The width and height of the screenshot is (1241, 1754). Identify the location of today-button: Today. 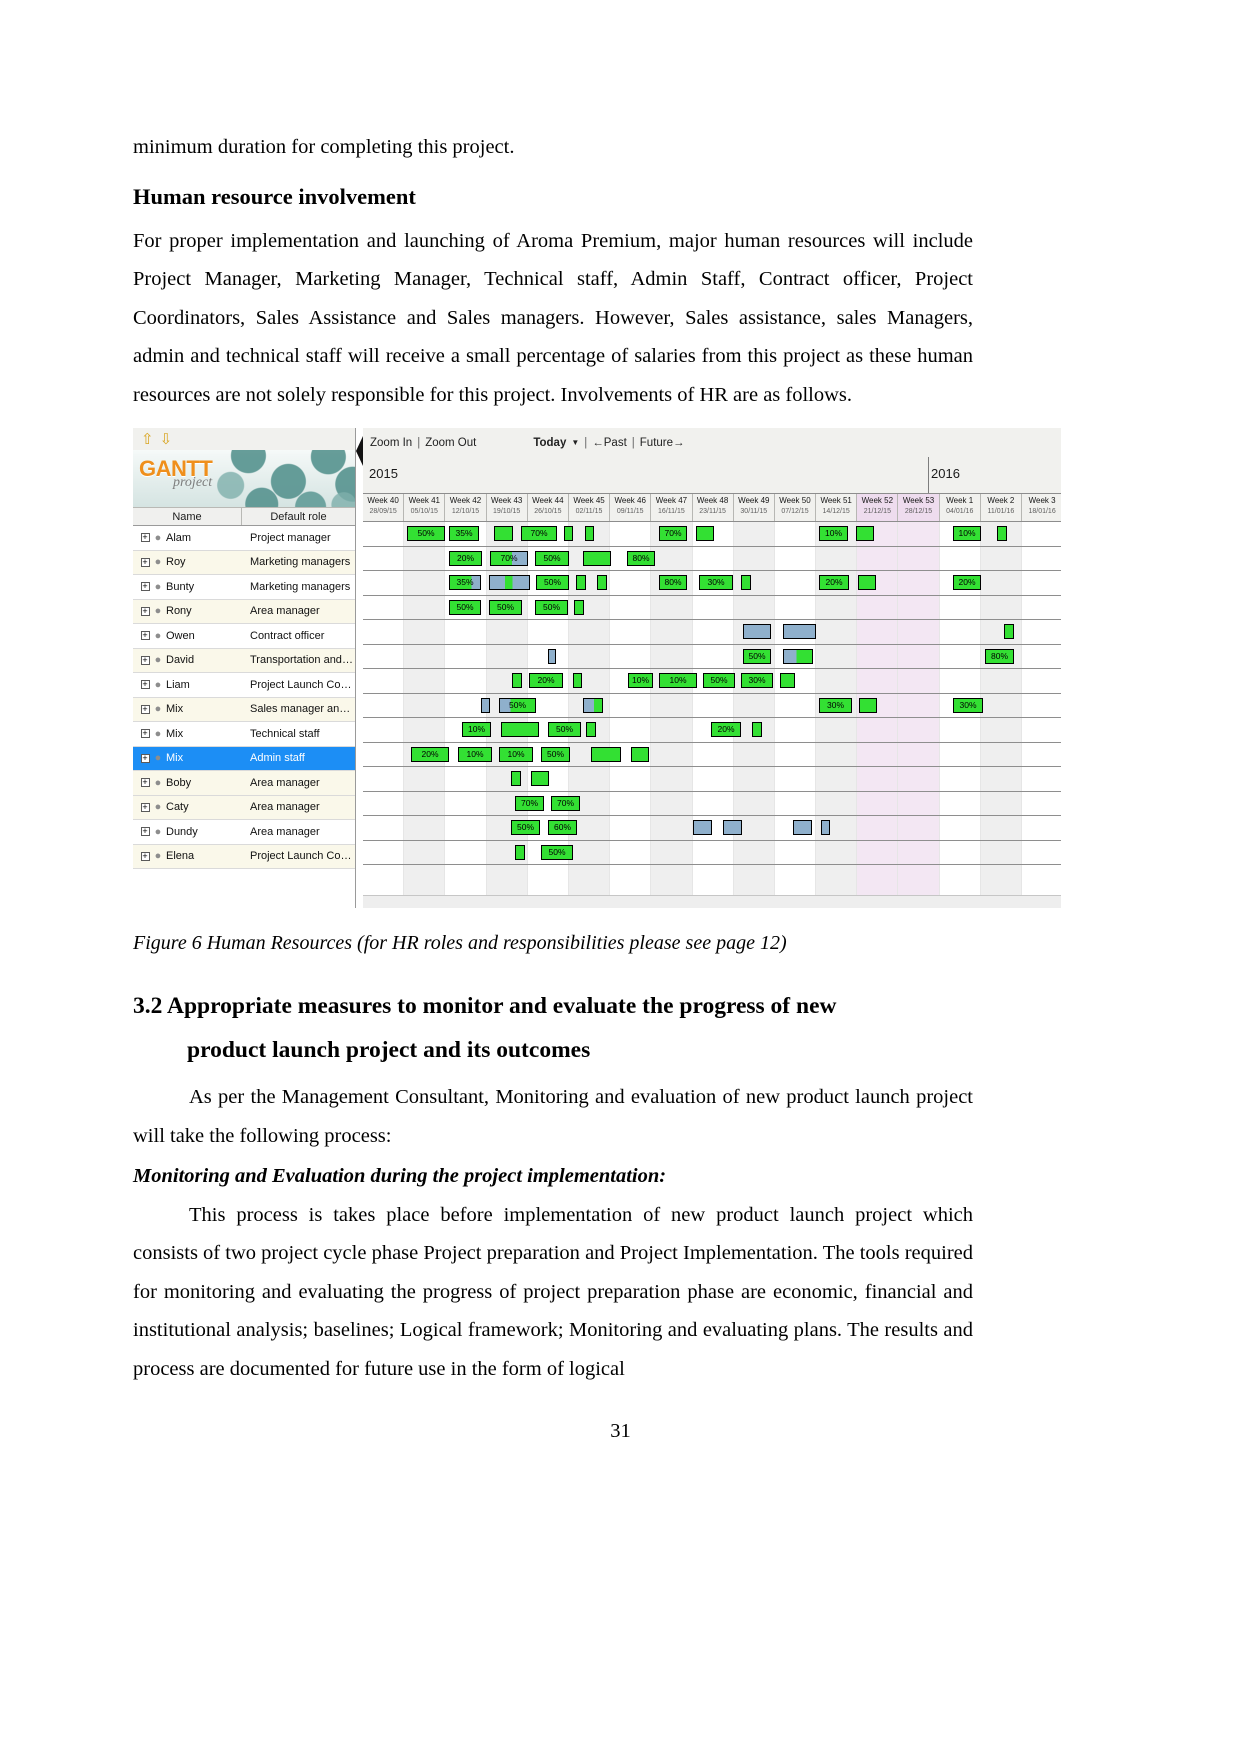
(549, 443).